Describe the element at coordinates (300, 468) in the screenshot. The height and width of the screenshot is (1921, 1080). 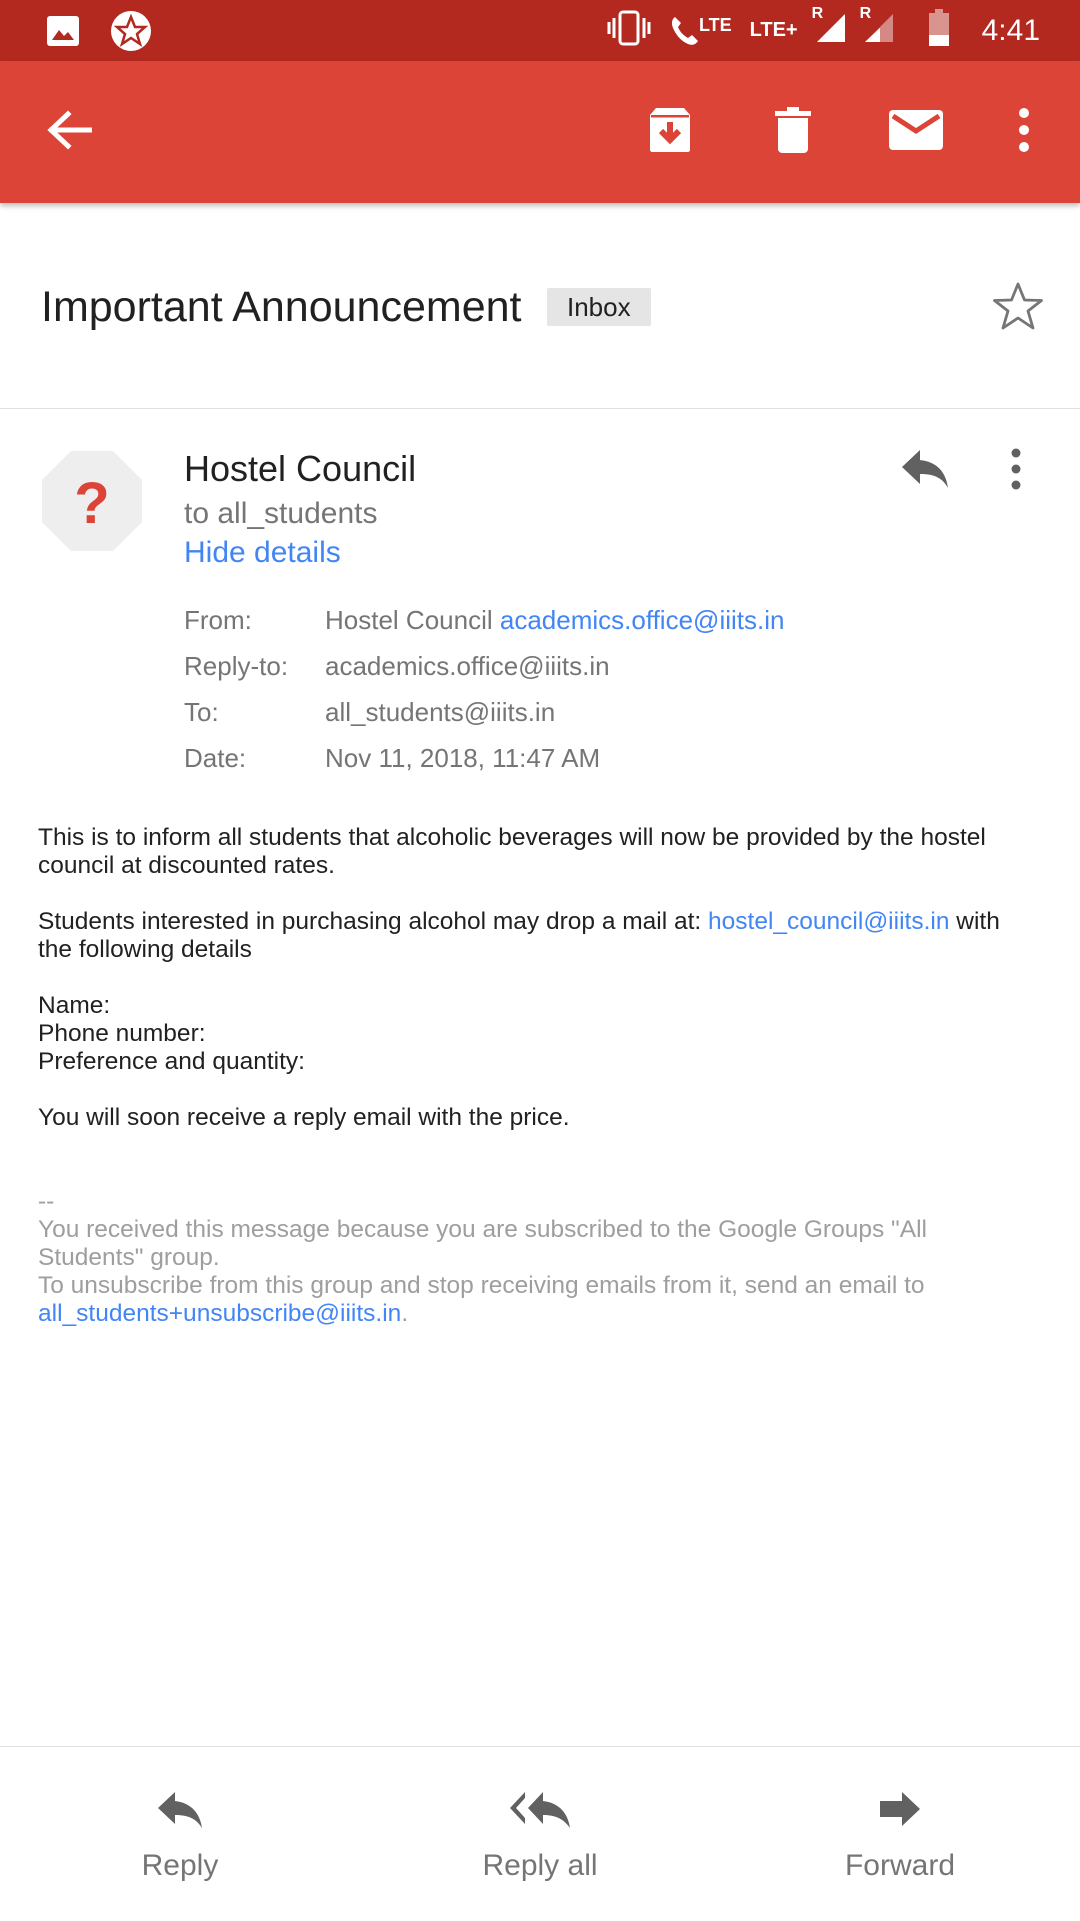
I see `sender-name: Hostel Council` at that location.